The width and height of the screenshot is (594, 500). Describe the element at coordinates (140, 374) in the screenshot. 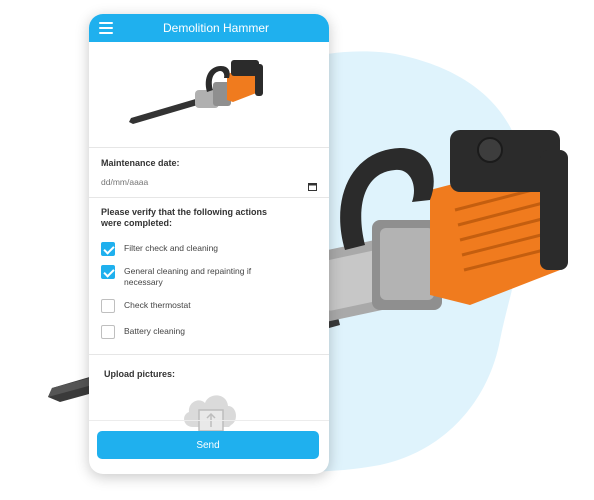

I see `upload-label: Upload pictures:` at that location.